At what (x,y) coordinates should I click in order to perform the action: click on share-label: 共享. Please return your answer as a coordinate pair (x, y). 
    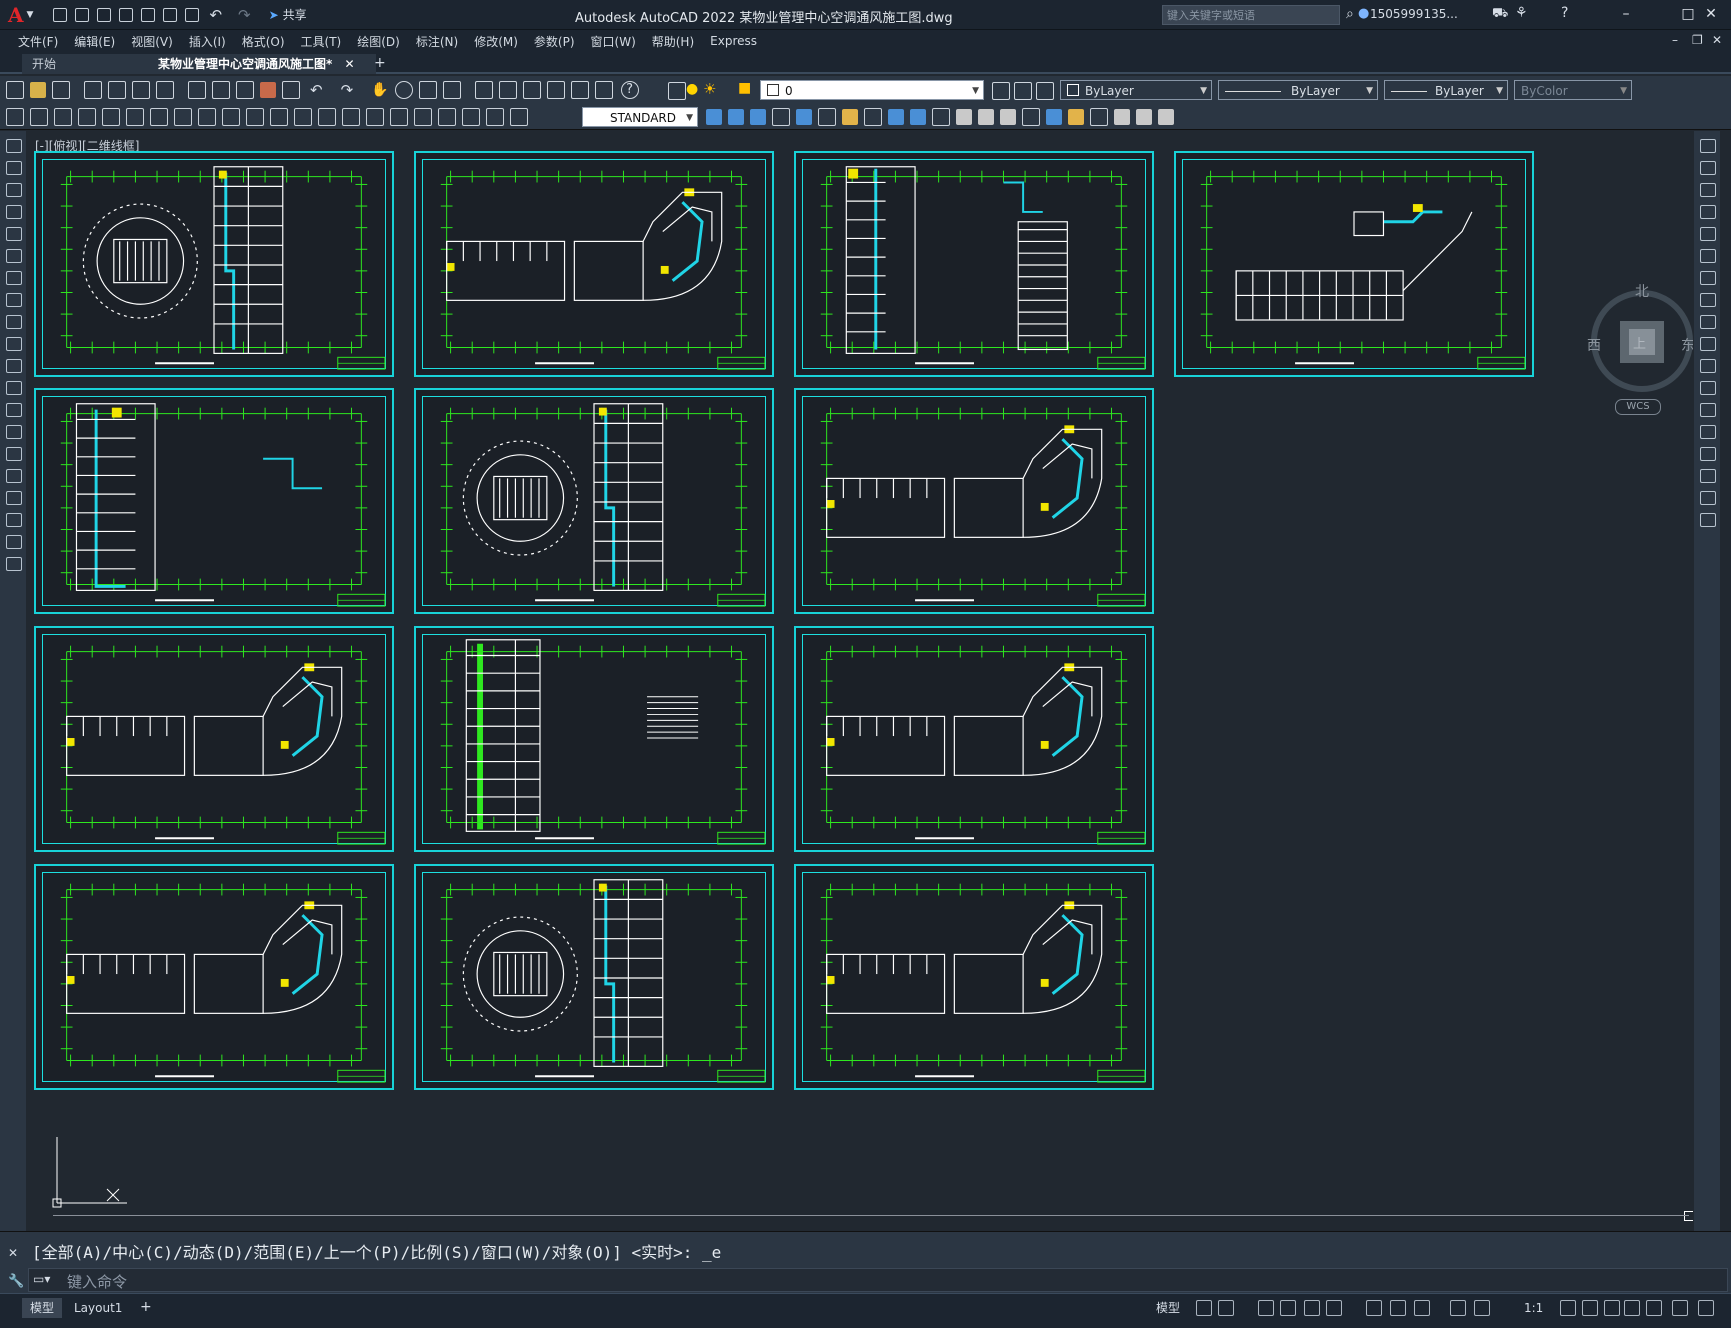
    Looking at the image, I should click on (295, 14).